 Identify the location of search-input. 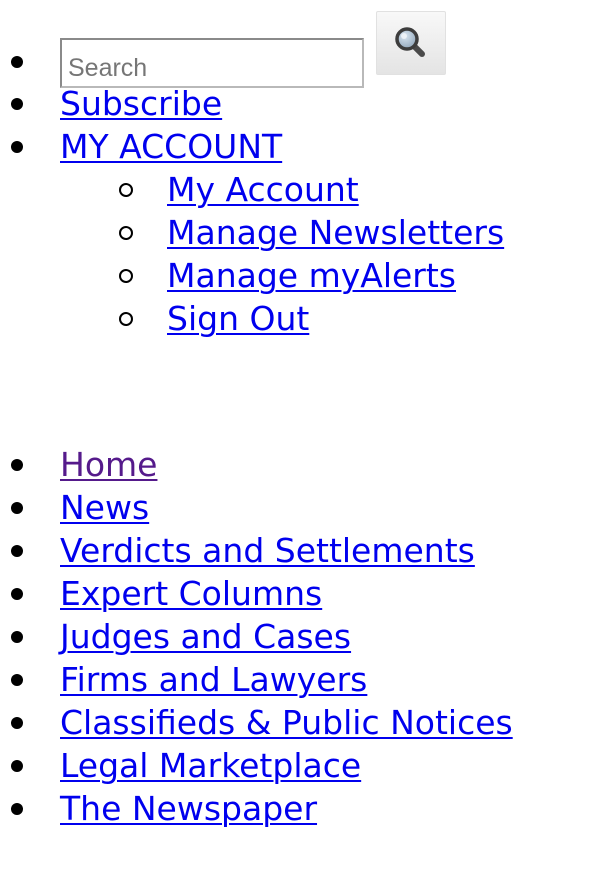
(212, 63).